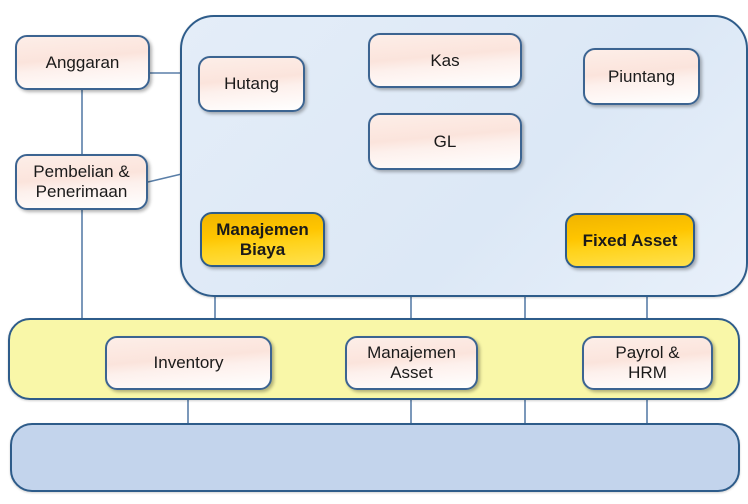  I want to click on node-anggaran: Anggaran, so click(82, 62).